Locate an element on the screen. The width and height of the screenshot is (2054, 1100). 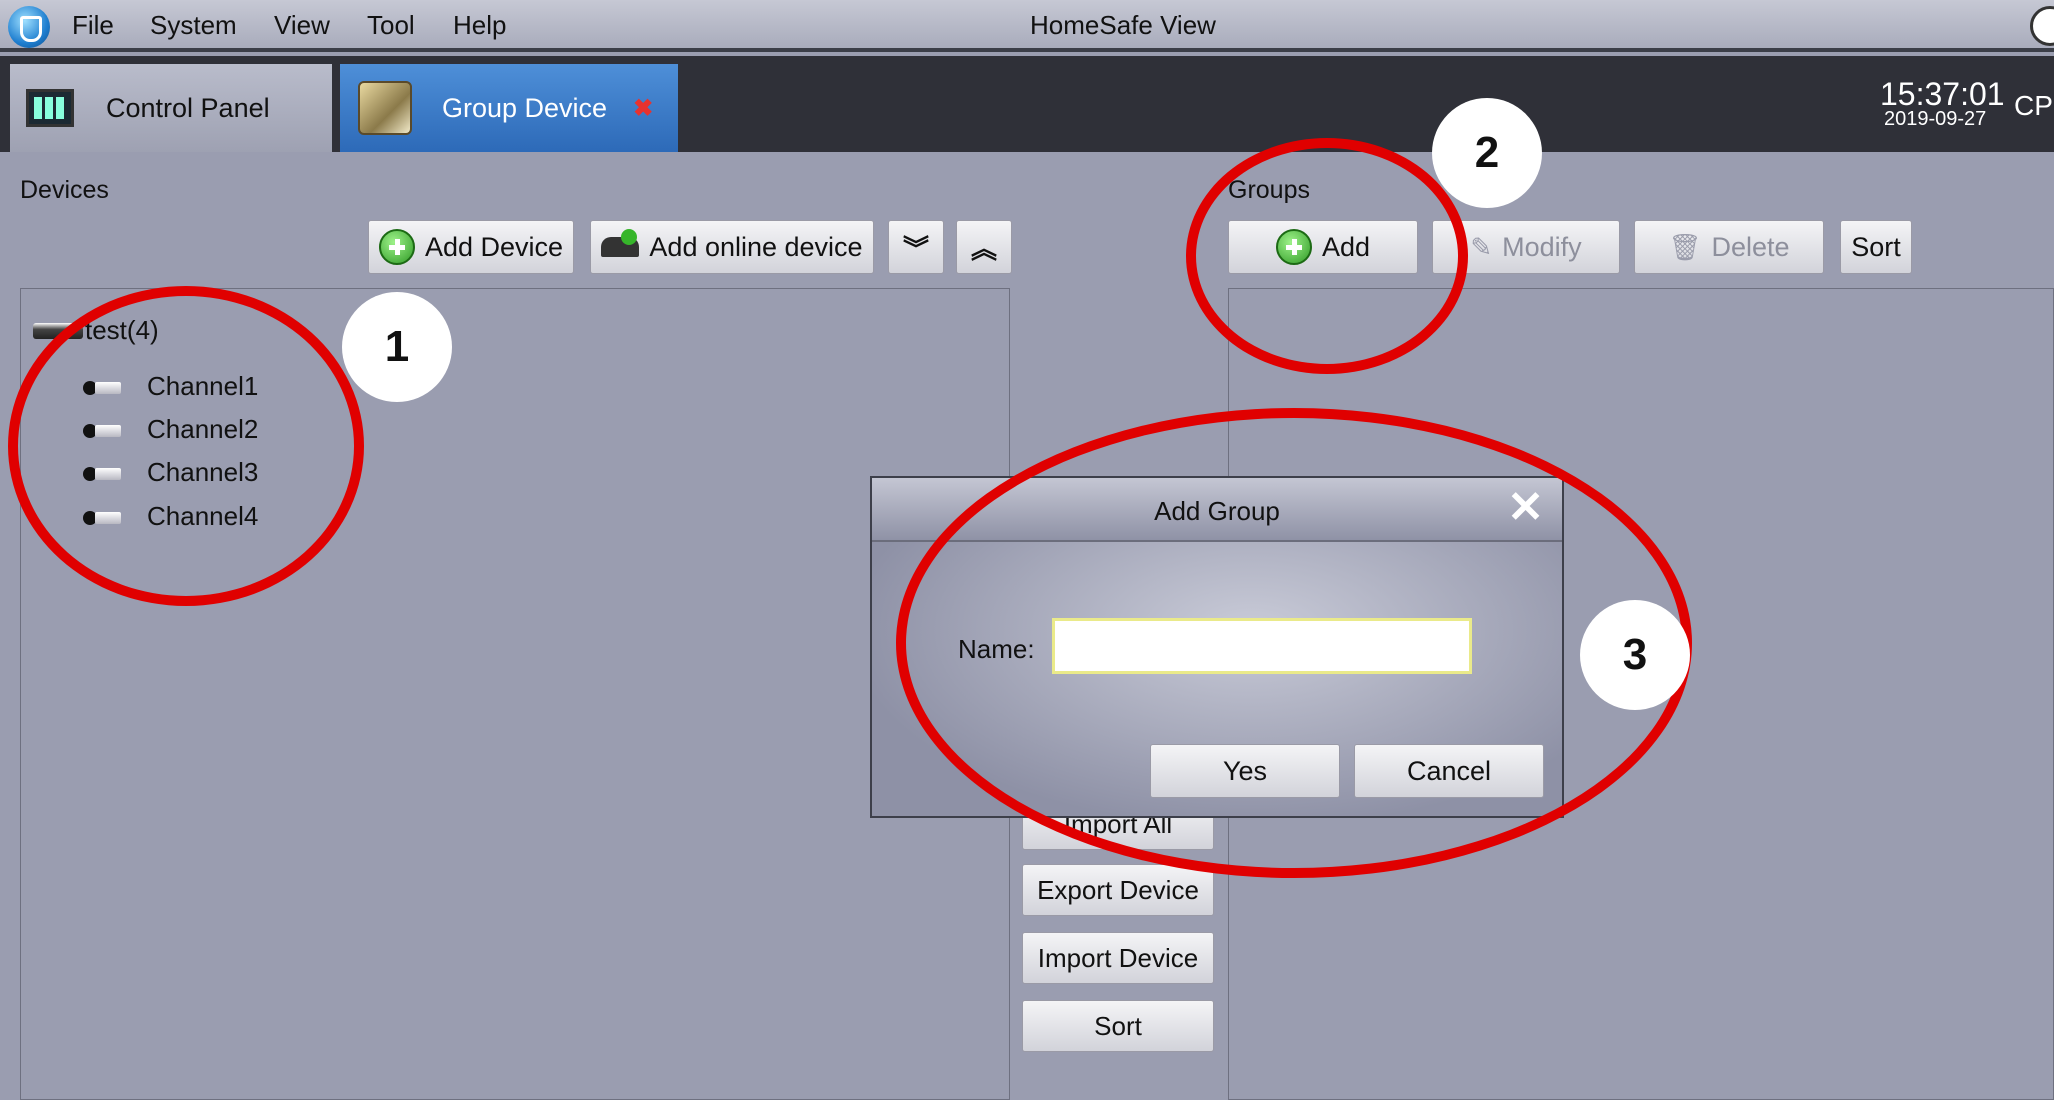
online-device-icon is located at coordinates (620, 243).